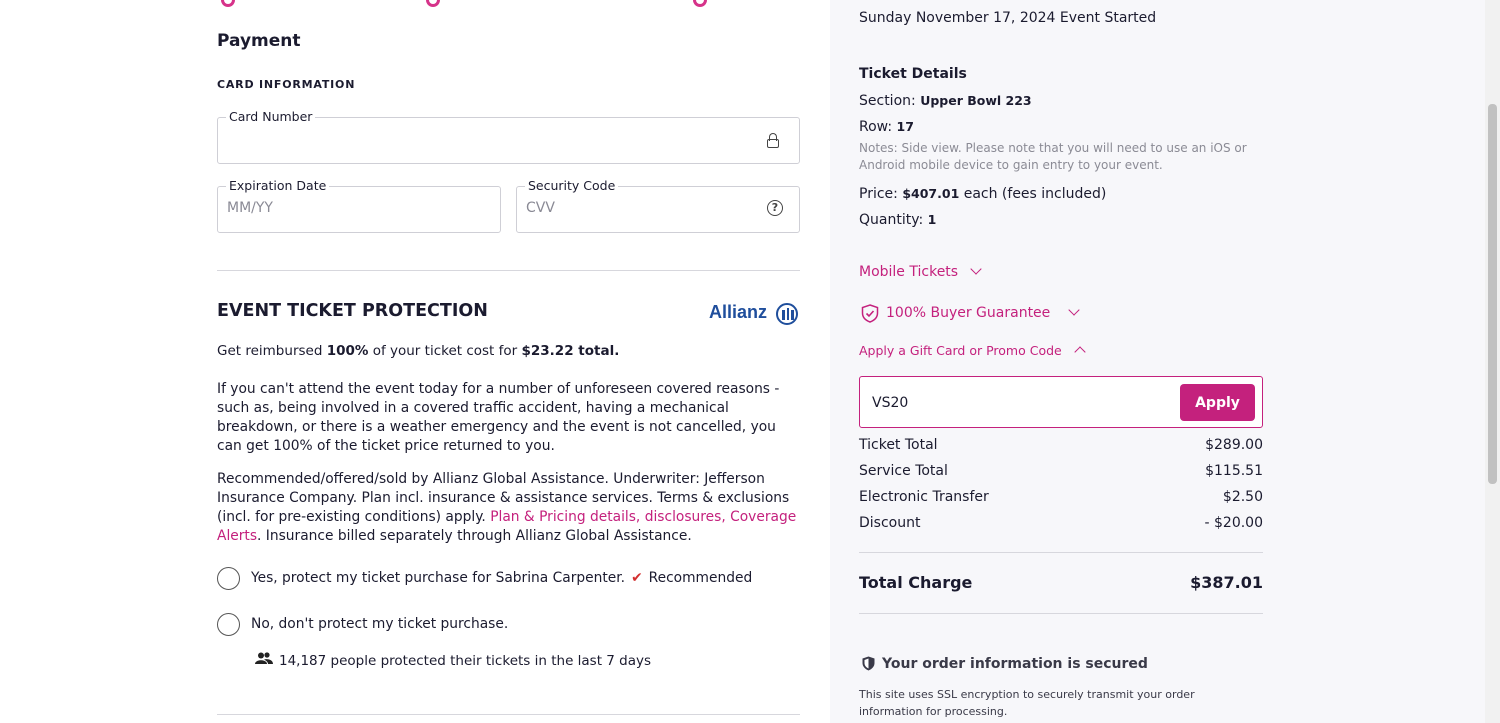 Image resolution: width=1500 pixels, height=723 pixels. Describe the element at coordinates (913, 74) in the screenshot. I see `ticket-details-title: Ticket Details` at that location.